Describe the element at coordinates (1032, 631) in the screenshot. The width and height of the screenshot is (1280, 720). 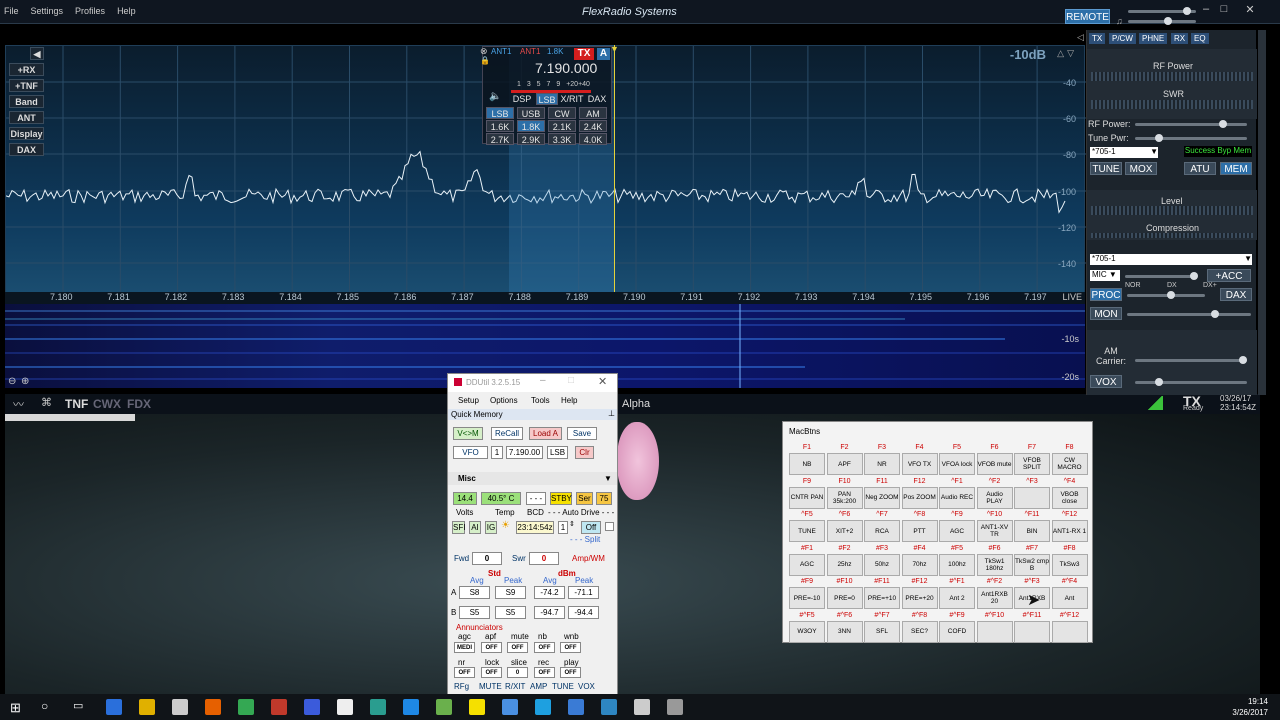
I see `macro-button` at that location.